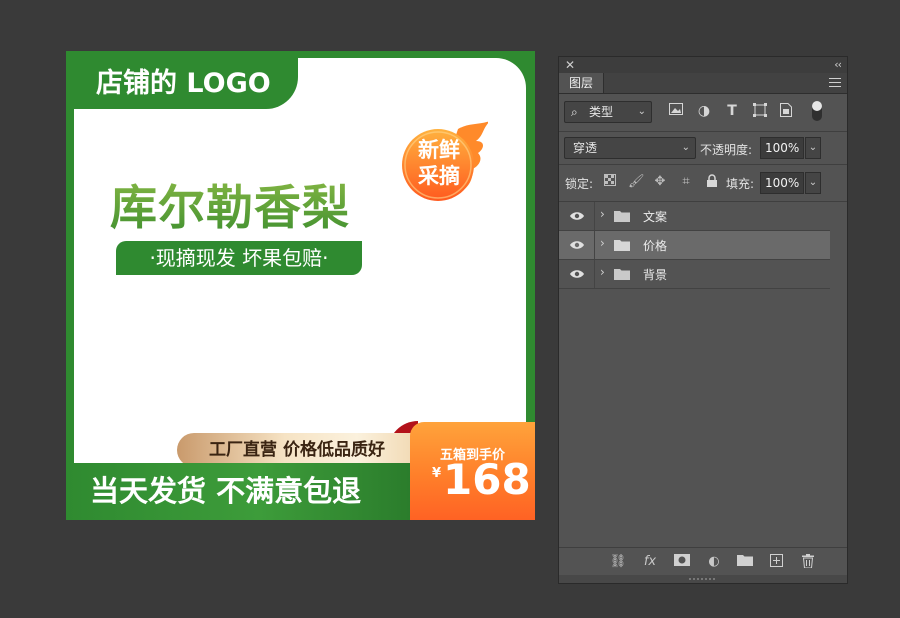 The height and width of the screenshot is (618, 900). Describe the element at coordinates (618, 562) in the screenshot. I see `link-layers-icon: ⛓` at that location.